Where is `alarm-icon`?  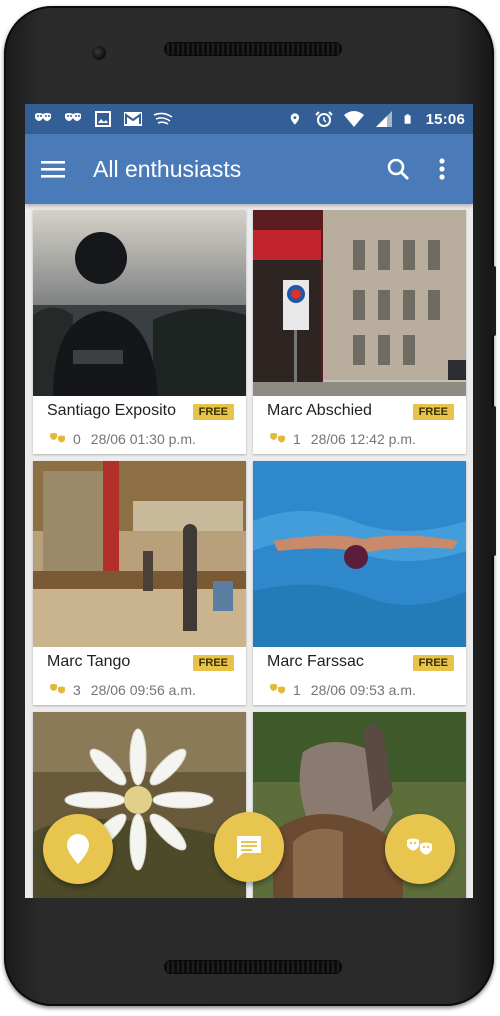 alarm-icon is located at coordinates (323, 119).